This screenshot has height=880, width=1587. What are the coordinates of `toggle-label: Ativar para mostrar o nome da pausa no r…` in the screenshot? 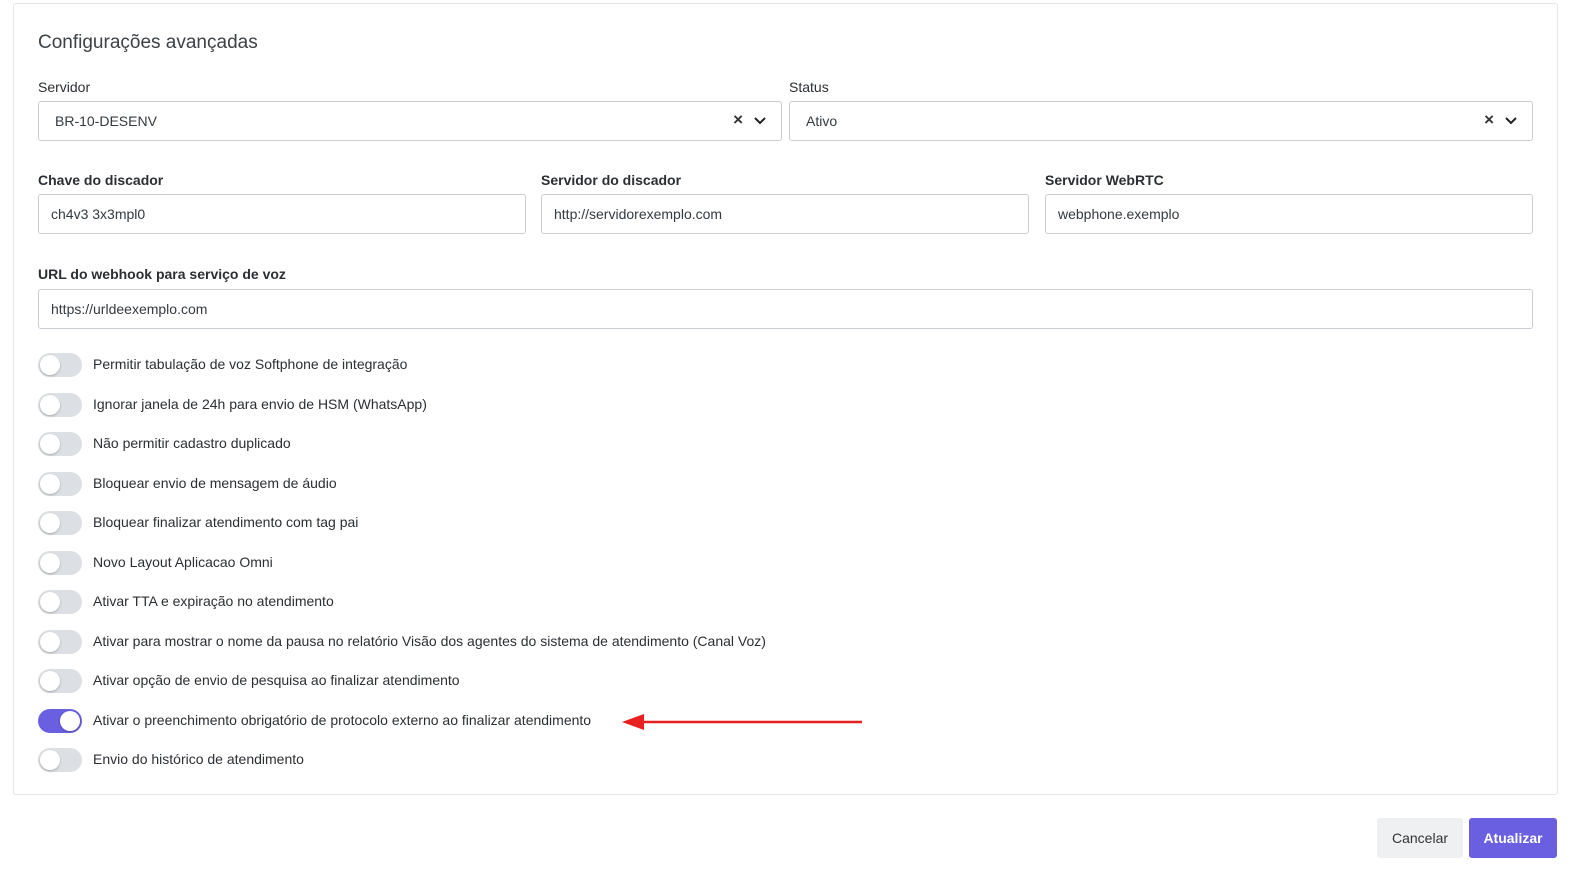 It's located at (429, 641).